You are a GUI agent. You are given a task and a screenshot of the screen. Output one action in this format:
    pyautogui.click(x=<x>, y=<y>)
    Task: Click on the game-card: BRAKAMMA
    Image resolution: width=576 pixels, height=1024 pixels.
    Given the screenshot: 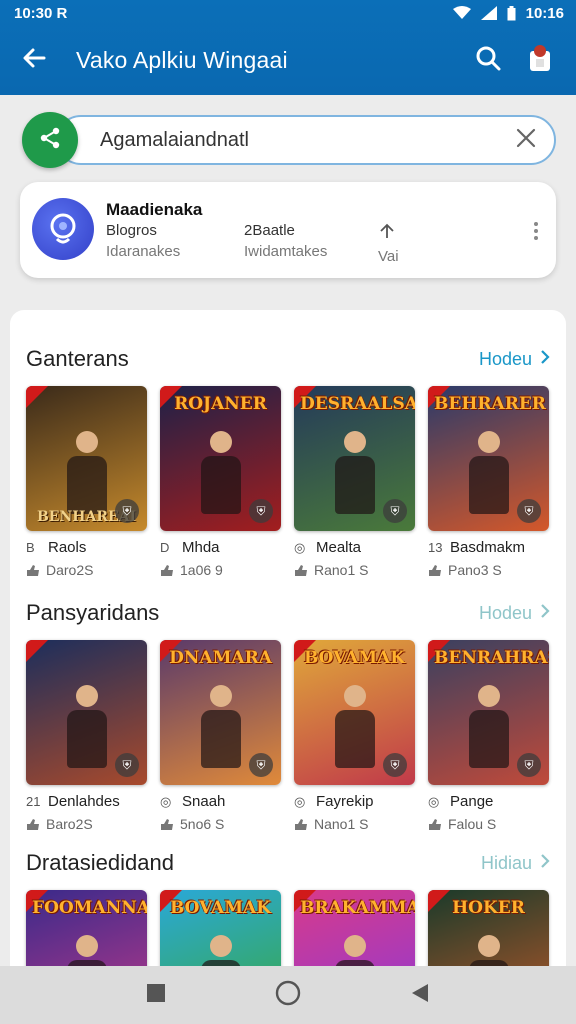 What is the action you would take?
    pyautogui.click(x=354, y=930)
    